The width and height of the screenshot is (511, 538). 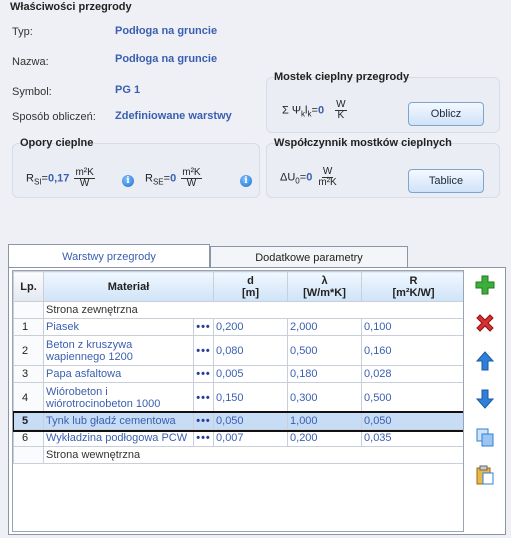 I want to click on header-material: Materiał, so click(x=128, y=286).